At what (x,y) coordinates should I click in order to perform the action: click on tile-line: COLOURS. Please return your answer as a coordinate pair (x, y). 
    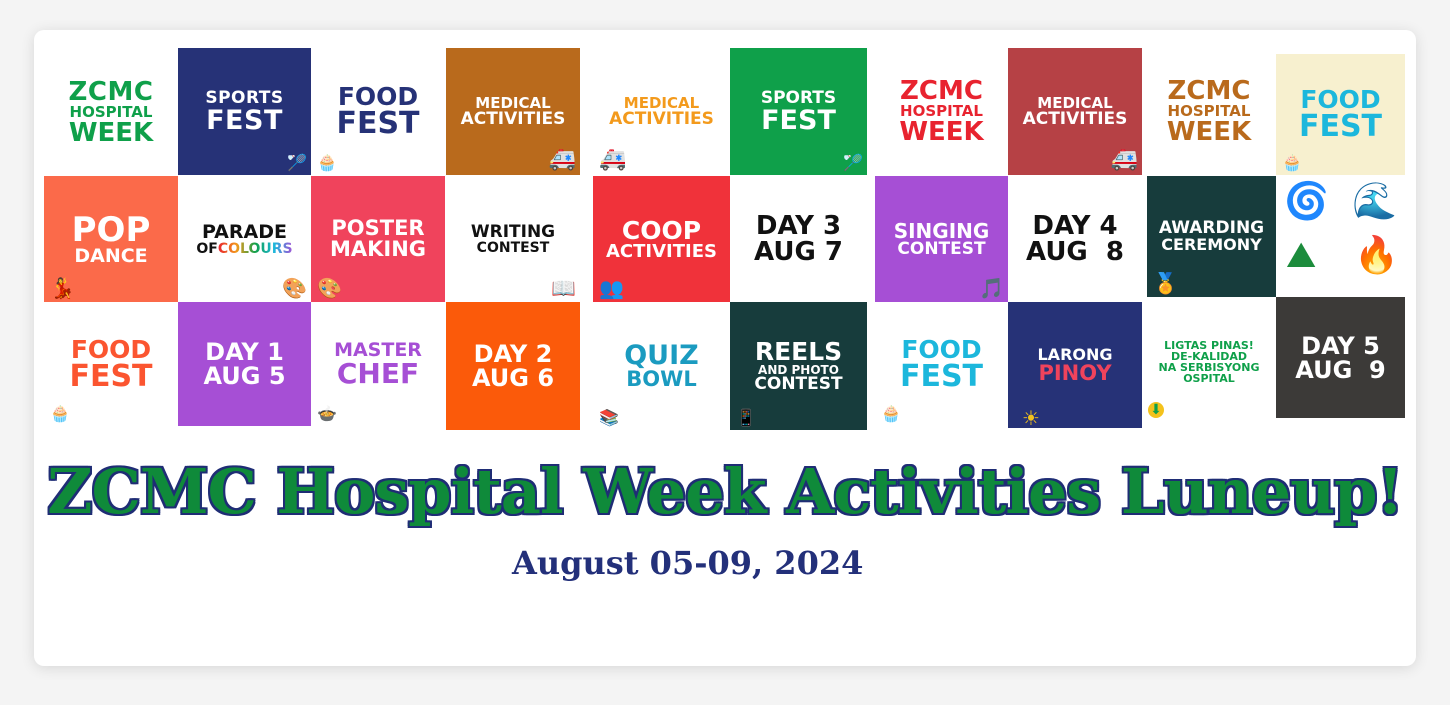
    Looking at the image, I should click on (255, 248).